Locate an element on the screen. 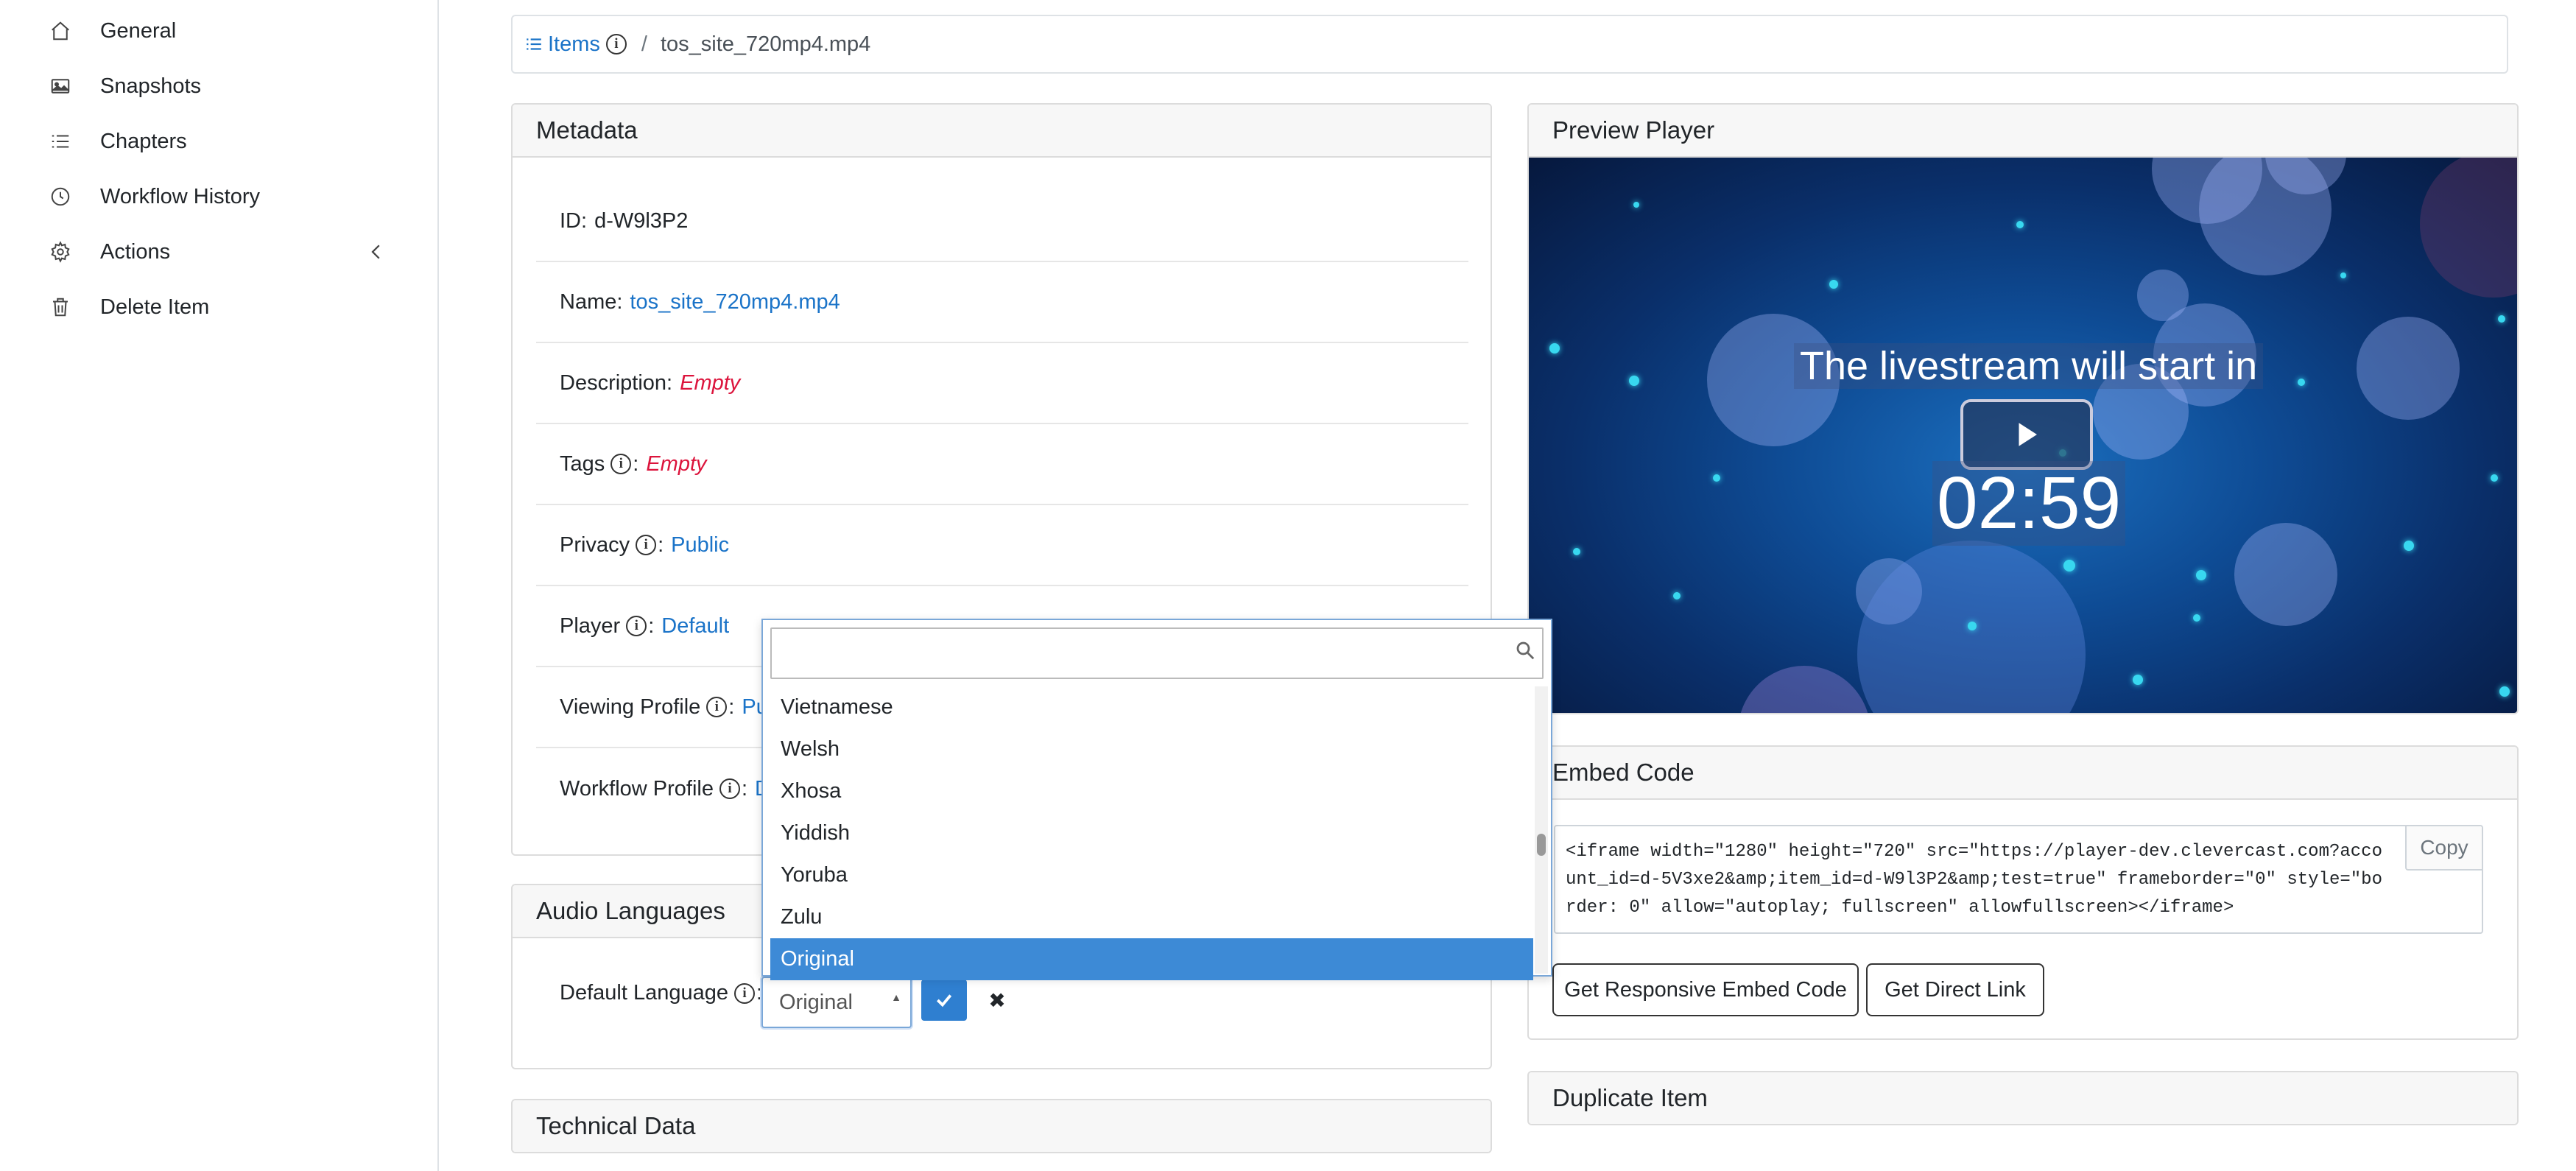  dropdown-search-input is located at coordinates (1157, 653).